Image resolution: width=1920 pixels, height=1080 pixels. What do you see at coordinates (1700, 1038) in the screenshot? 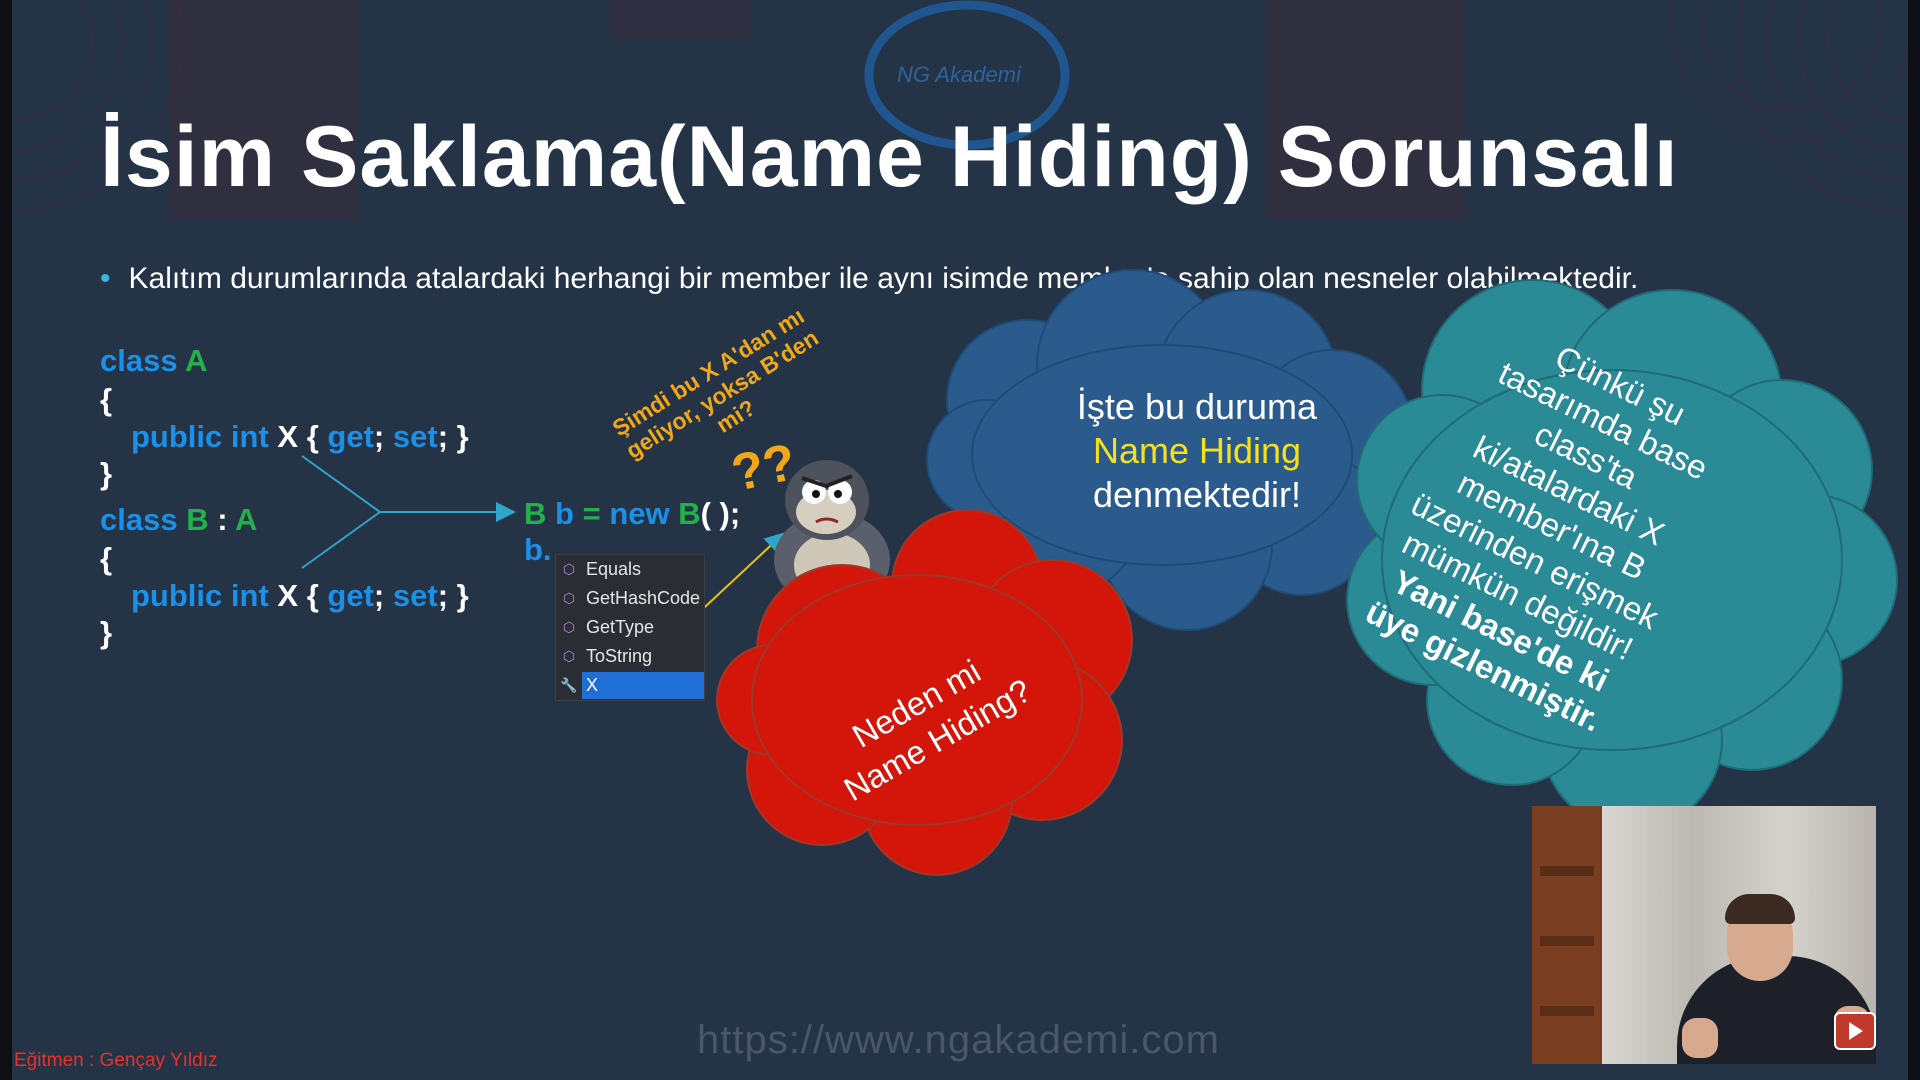
I see `person-hand` at bounding box center [1700, 1038].